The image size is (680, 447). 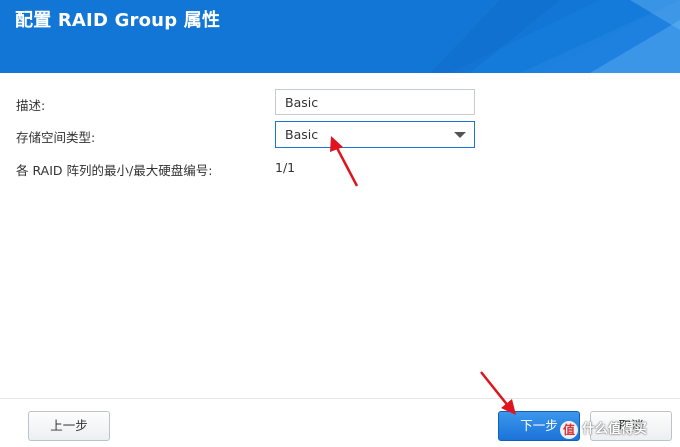 What do you see at coordinates (285, 167) in the screenshot?
I see `min-max-disks-value: 1/1` at bounding box center [285, 167].